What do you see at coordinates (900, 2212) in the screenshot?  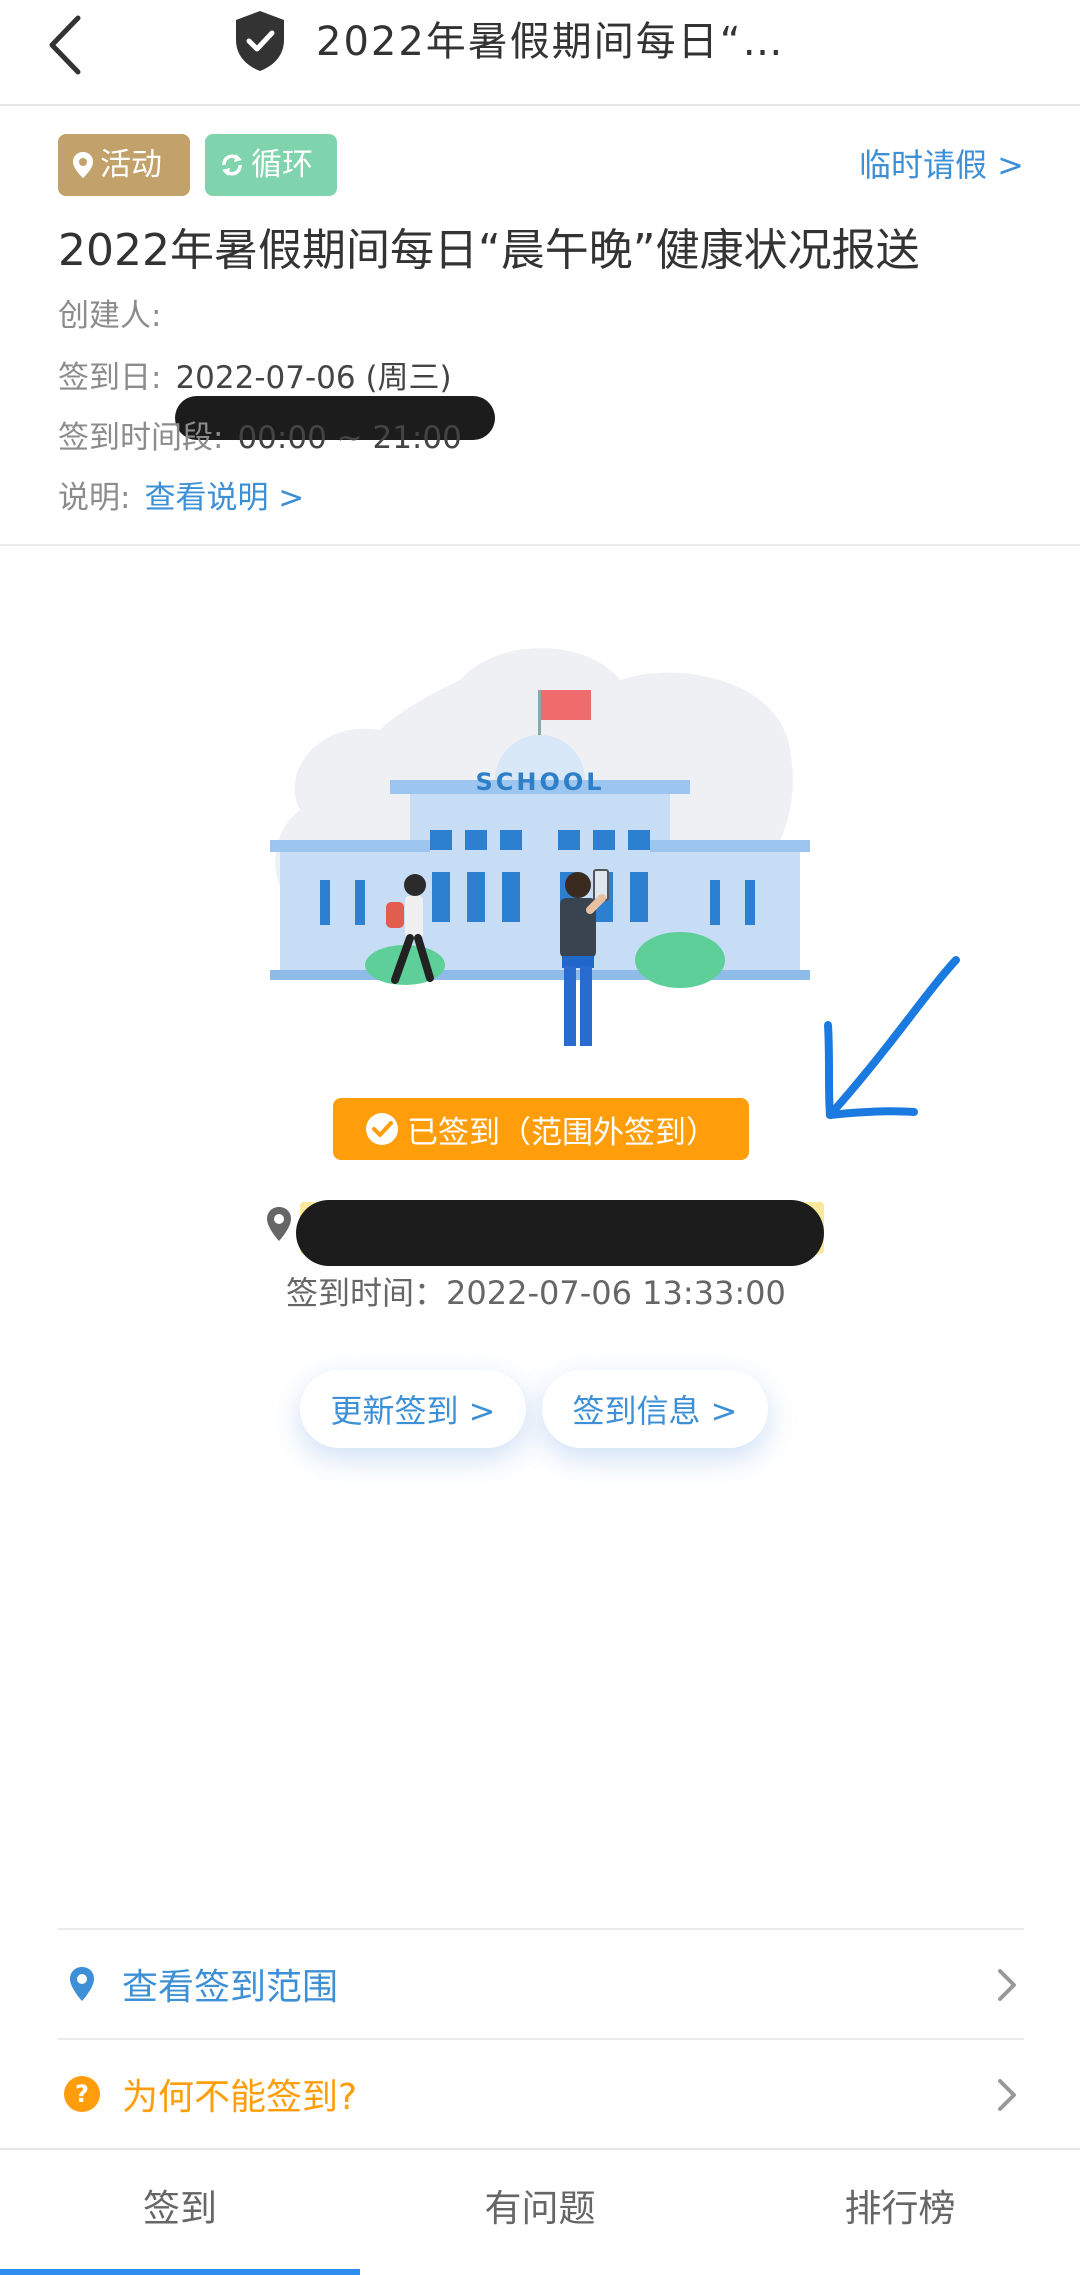 I see `tab-leaderboard: 排行榜` at bounding box center [900, 2212].